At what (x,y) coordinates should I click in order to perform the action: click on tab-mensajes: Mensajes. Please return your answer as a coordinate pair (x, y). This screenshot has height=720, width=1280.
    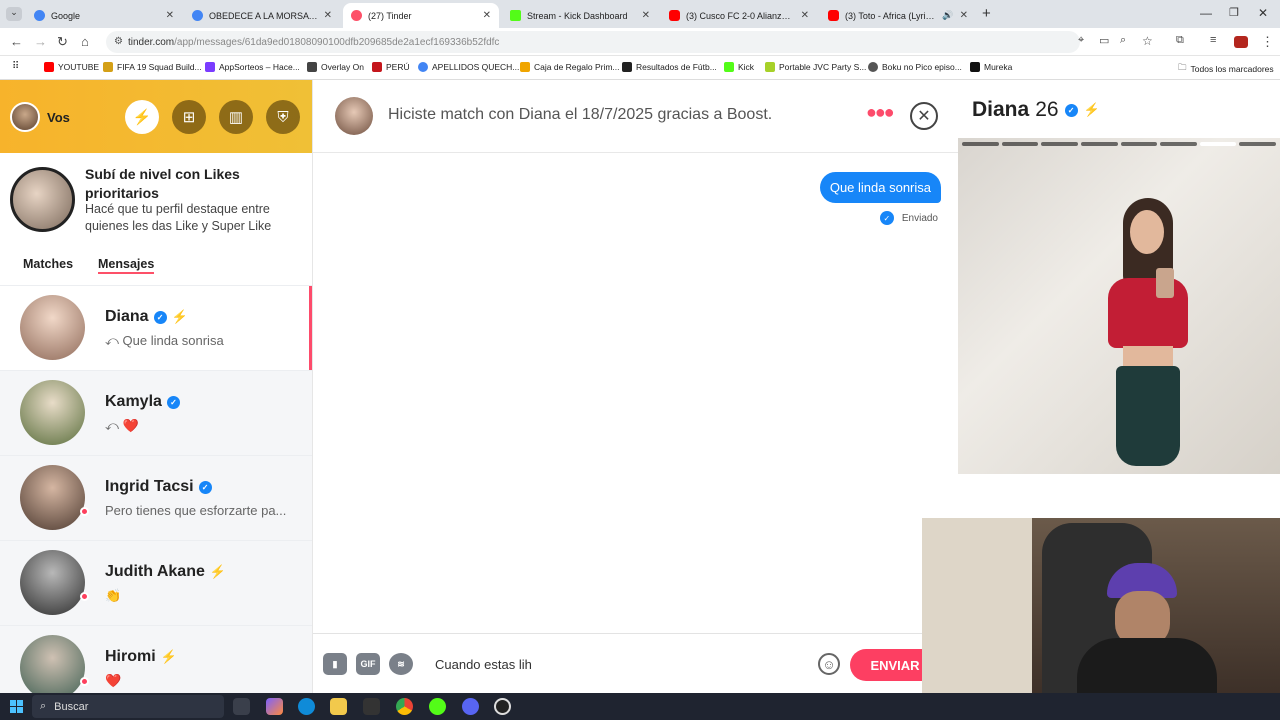
    Looking at the image, I should click on (126, 265).